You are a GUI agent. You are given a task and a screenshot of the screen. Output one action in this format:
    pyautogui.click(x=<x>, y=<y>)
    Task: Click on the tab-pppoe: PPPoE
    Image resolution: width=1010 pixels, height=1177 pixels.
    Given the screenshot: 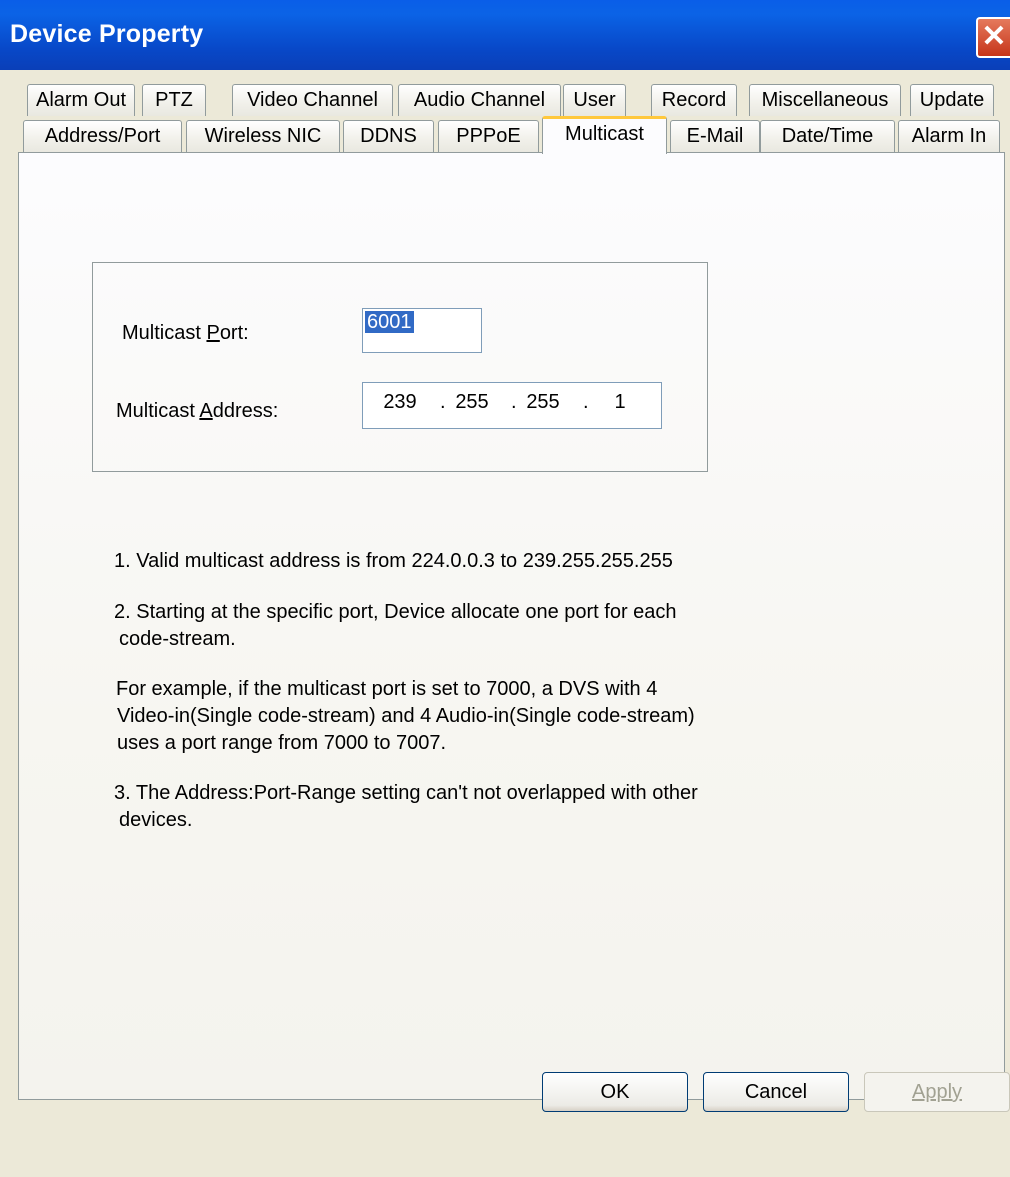 What is the action you would take?
    pyautogui.click(x=488, y=136)
    